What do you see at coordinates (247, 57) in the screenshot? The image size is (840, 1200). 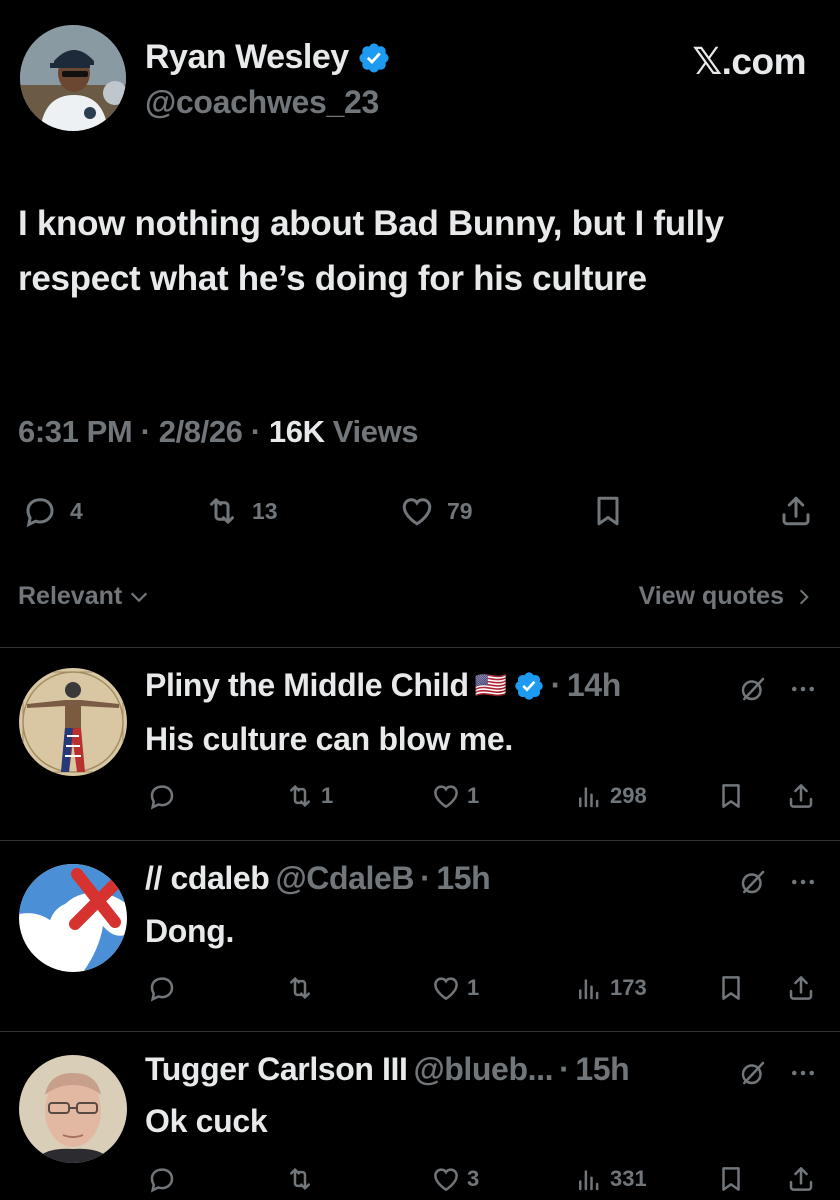 I see `author-name-text: Ryan Wesley` at bounding box center [247, 57].